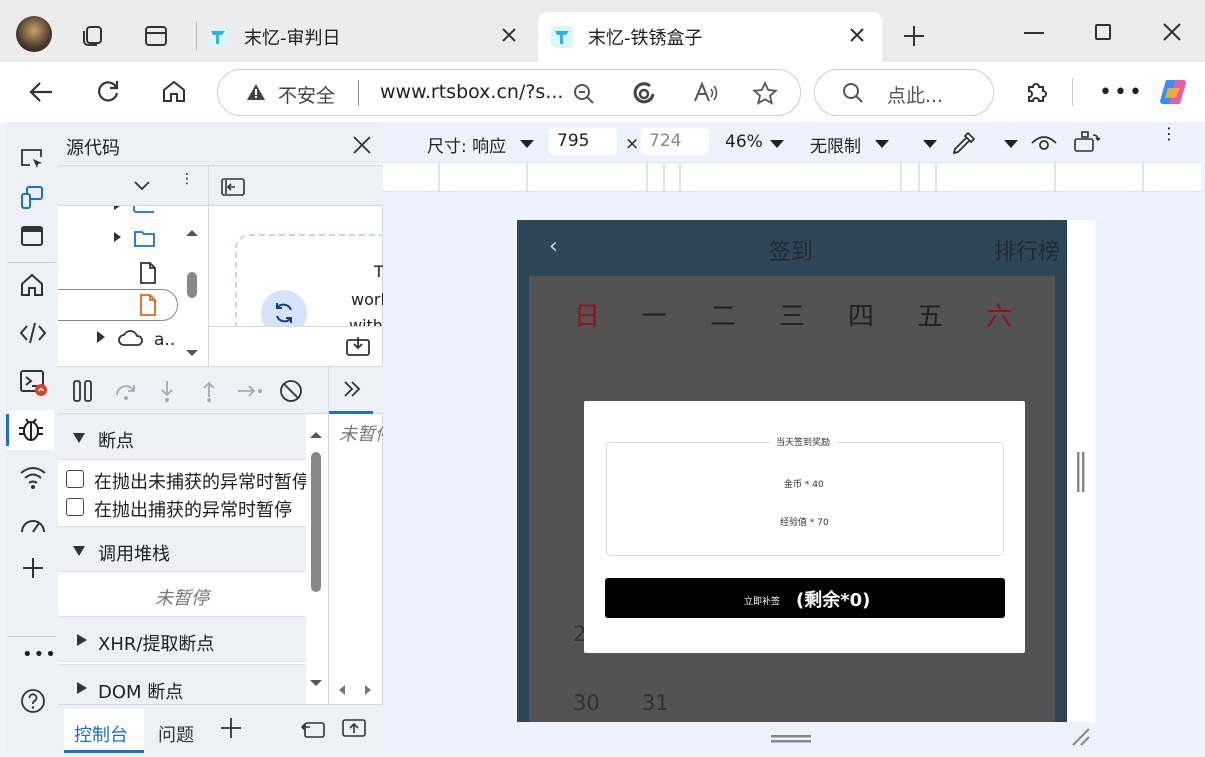 The height and width of the screenshot is (757, 1205). Describe the element at coordinates (182, 549) in the screenshot. I see `section-callstack-header: 调用堆栈` at that location.